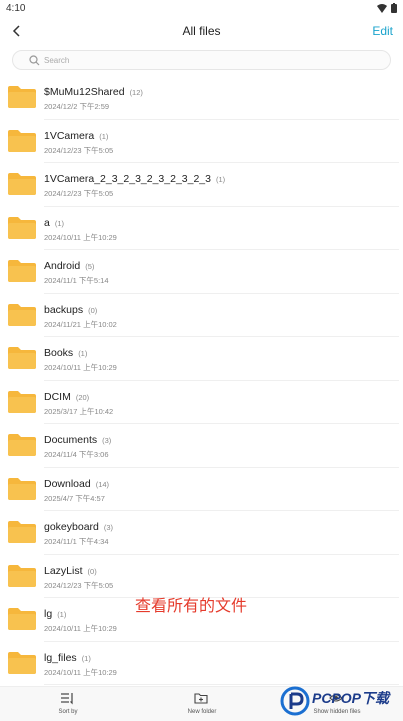  Describe the element at coordinates (63, 570) in the screenshot. I see `folder-name-text: LazyList` at that location.